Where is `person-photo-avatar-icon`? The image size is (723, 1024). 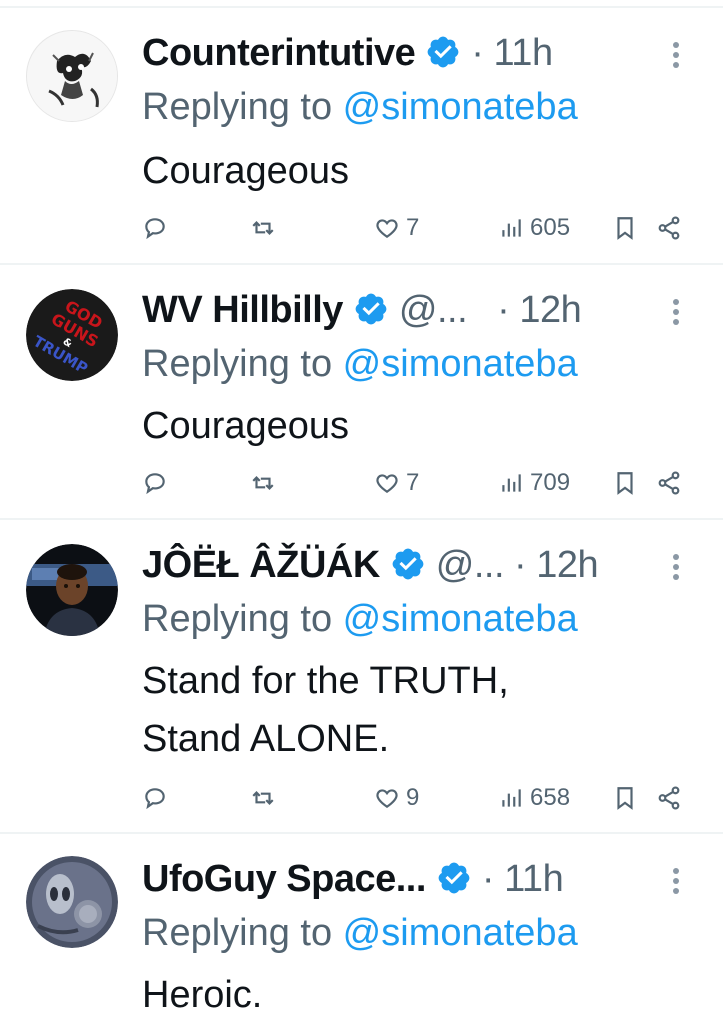
person-photo-avatar-icon is located at coordinates (72, 590).